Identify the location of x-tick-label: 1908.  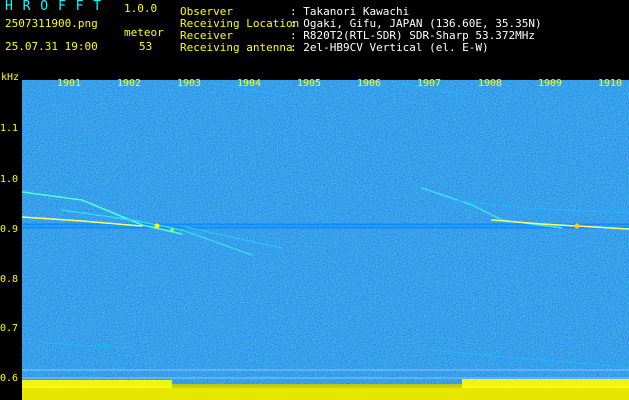
(490, 83).